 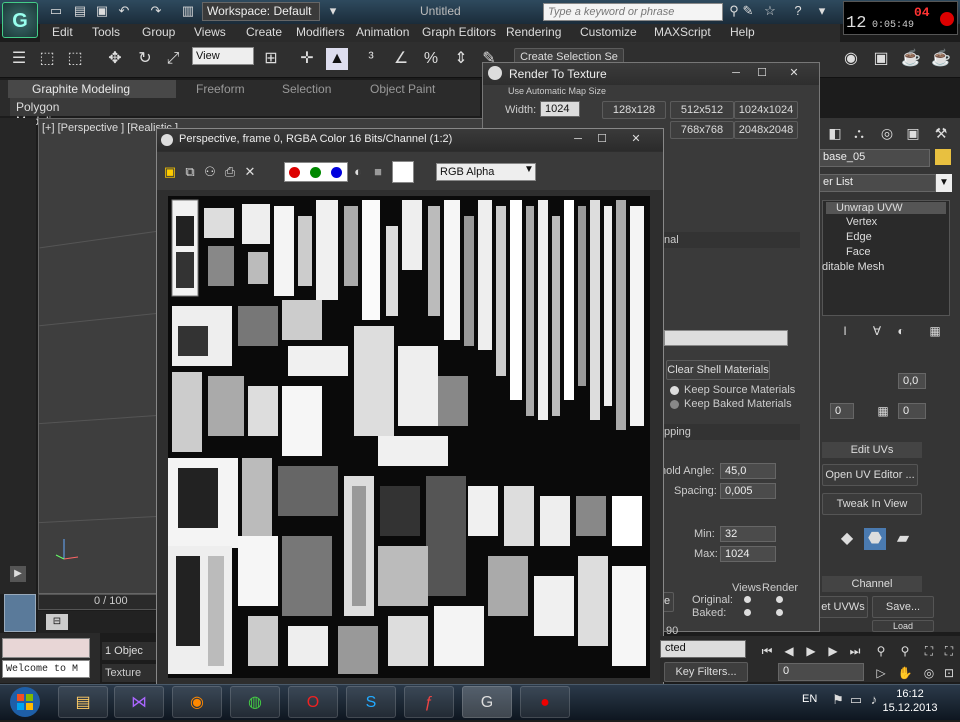 I want to click on menu-rendering: Rendering, so click(x=533, y=32).